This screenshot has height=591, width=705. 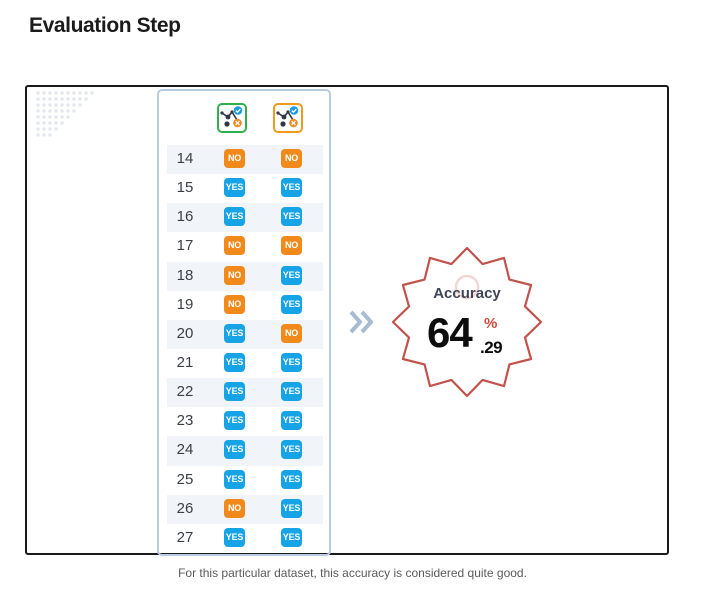 What do you see at coordinates (491, 347) in the screenshot?
I see `accuracy-decimal: .29` at bounding box center [491, 347].